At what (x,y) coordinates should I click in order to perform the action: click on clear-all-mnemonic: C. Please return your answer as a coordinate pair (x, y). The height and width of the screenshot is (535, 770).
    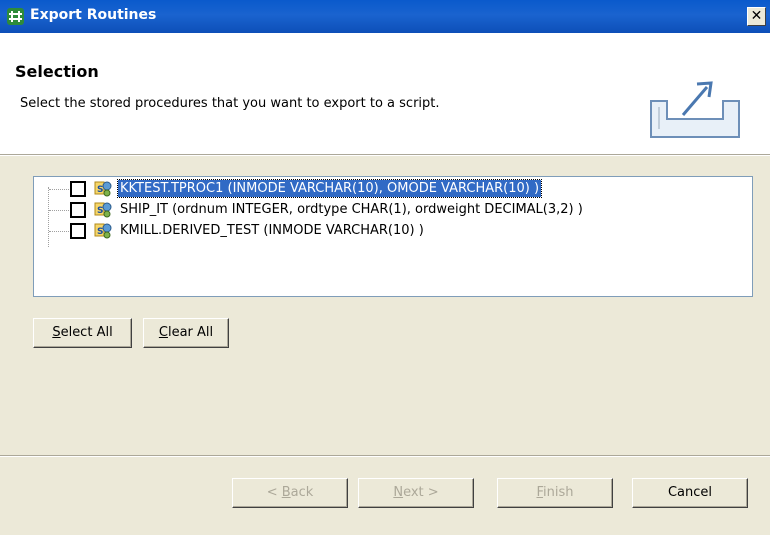
    Looking at the image, I should click on (163, 332).